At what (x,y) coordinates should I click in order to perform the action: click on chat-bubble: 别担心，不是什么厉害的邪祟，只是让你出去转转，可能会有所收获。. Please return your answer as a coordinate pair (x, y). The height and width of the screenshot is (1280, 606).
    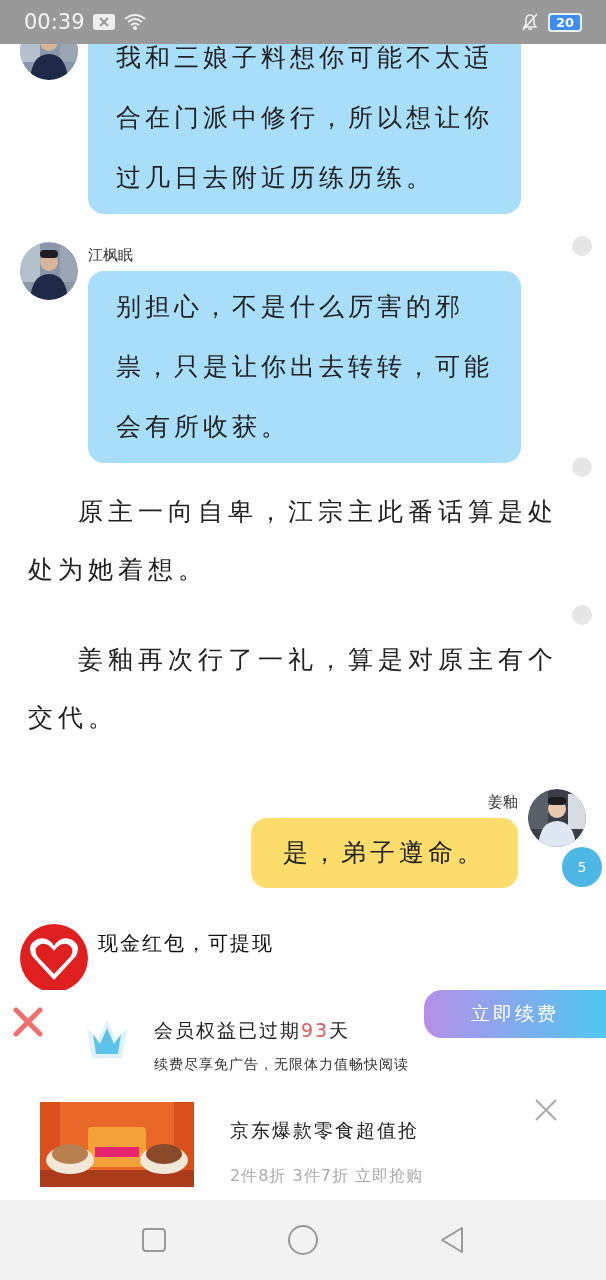
    Looking at the image, I should click on (304, 367).